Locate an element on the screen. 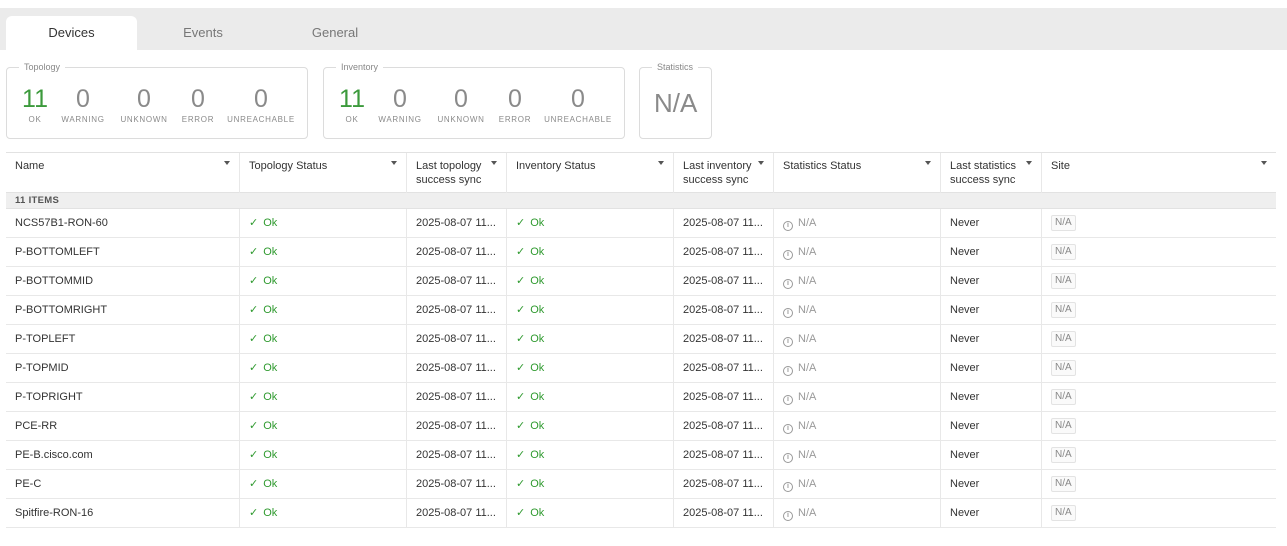 The width and height of the screenshot is (1287, 546). topology-unreachable-label: UNREACHABLE is located at coordinates (261, 119).